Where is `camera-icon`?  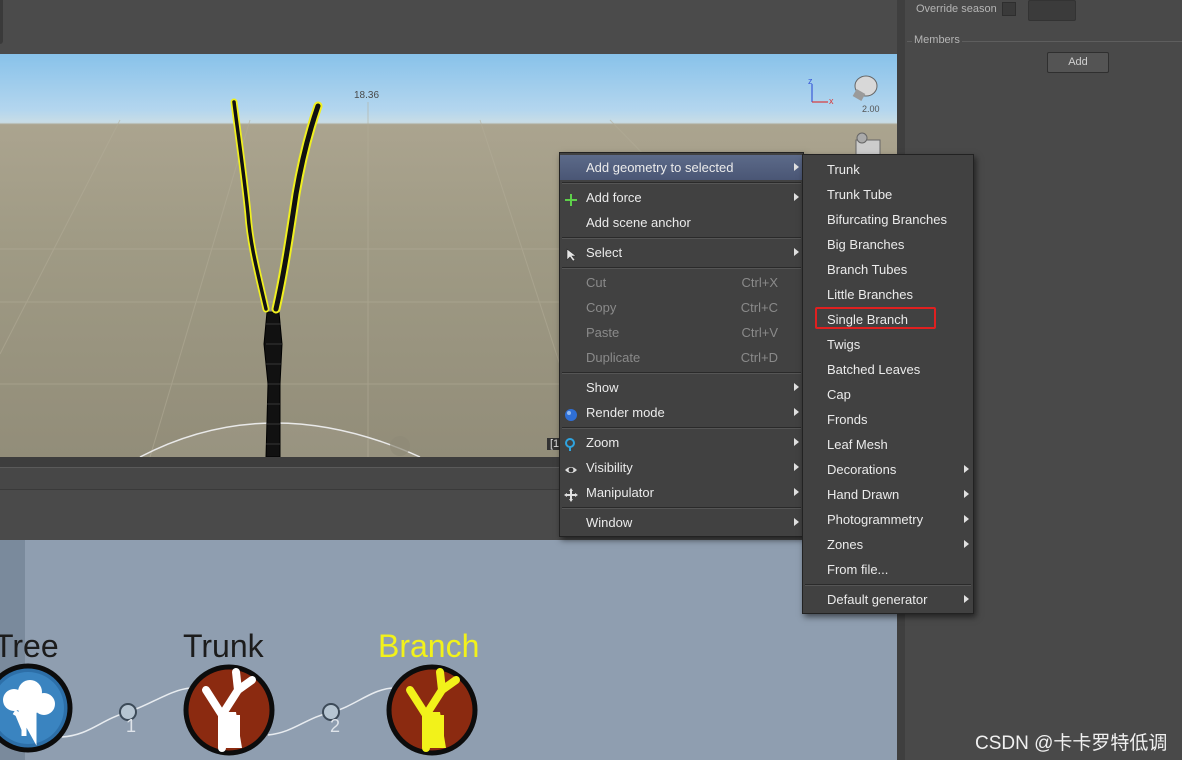 camera-icon is located at coordinates (868, 144).